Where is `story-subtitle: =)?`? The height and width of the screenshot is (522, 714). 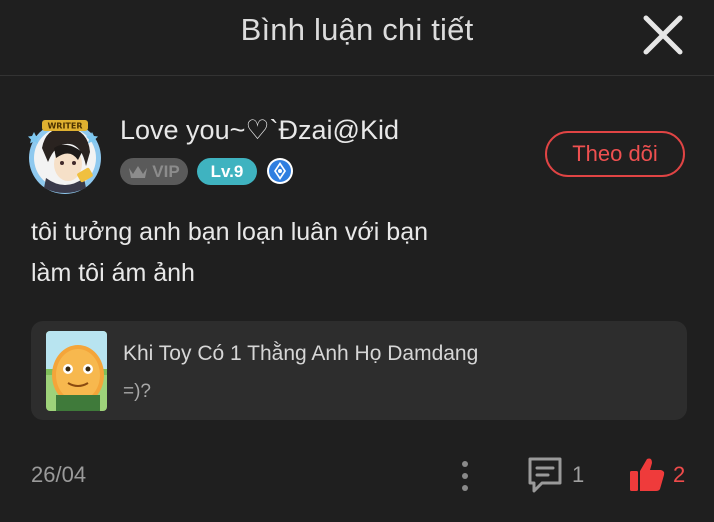 story-subtitle: =)? is located at coordinates (137, 391).